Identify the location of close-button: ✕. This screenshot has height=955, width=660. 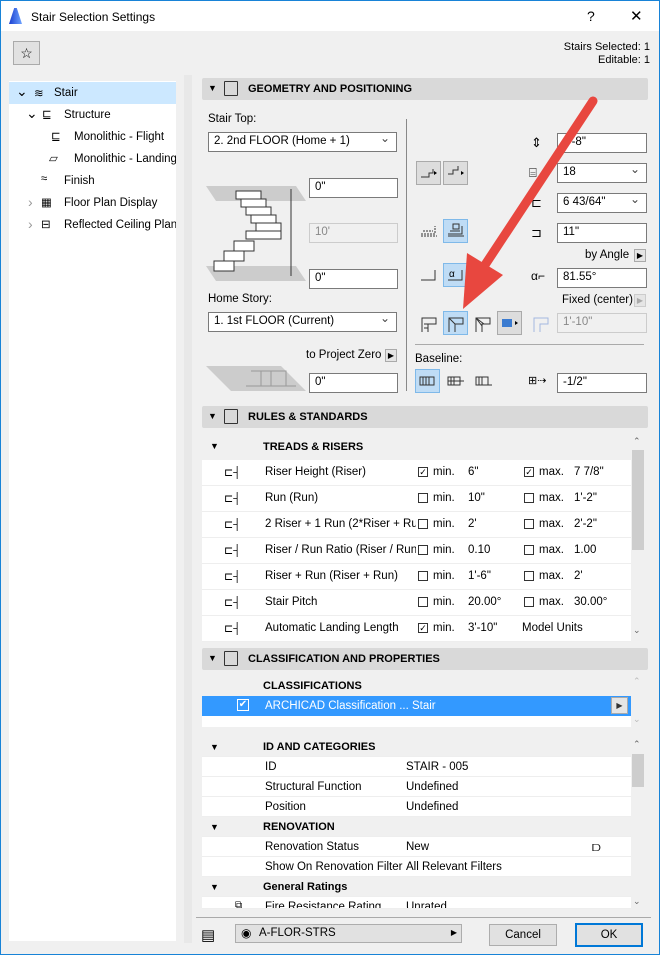
(636, 16).